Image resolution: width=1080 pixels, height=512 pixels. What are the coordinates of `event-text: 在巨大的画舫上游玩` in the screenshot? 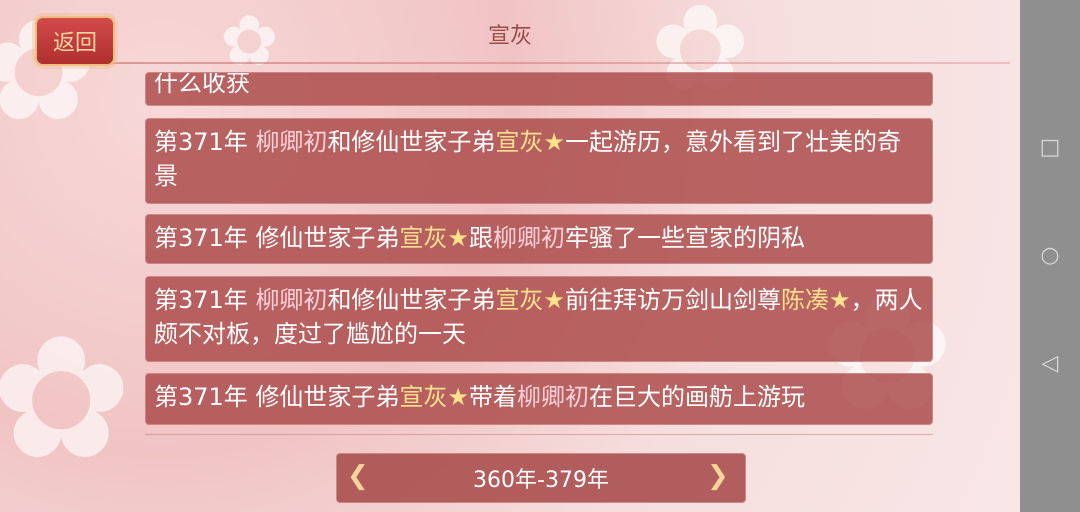 It's located at (696, 397).